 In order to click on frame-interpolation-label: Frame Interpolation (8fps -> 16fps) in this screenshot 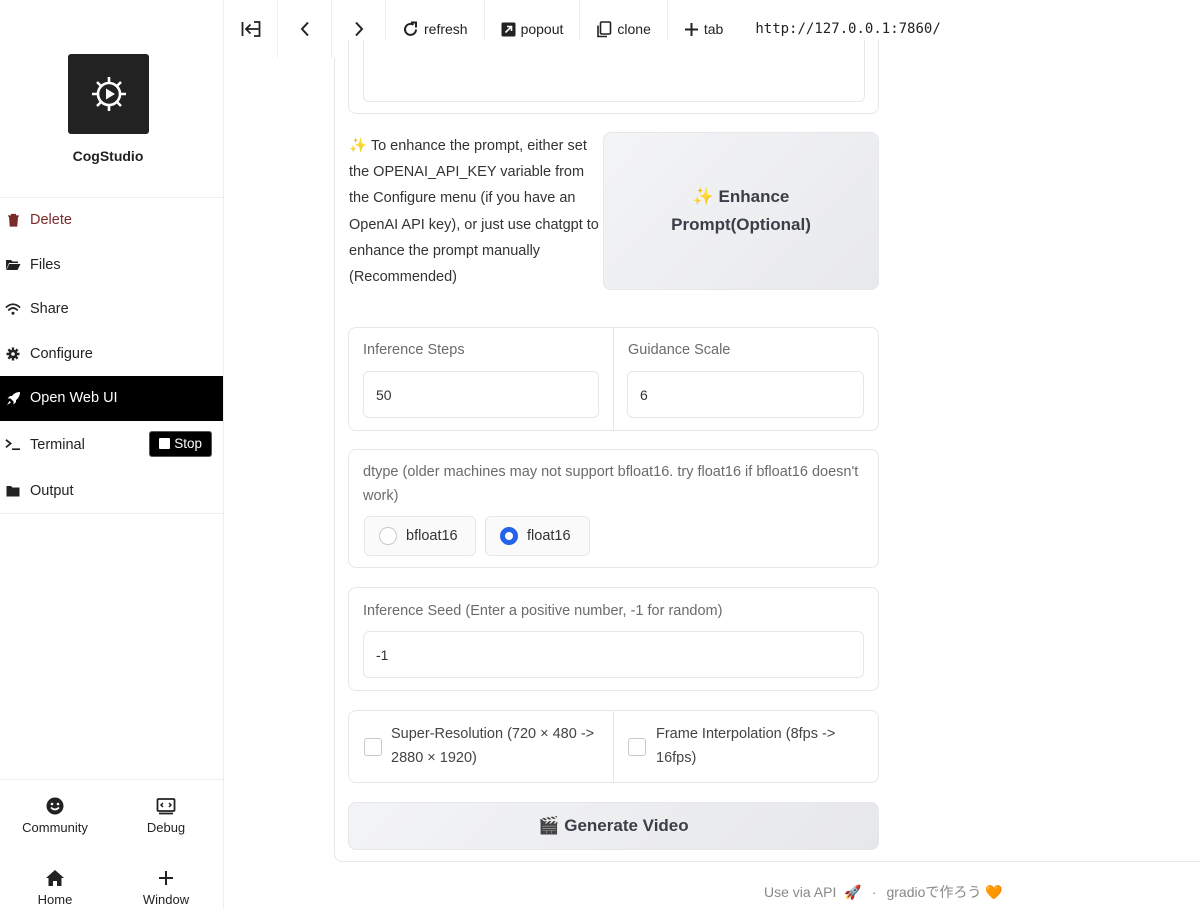, I will do `click(746, 746)`.